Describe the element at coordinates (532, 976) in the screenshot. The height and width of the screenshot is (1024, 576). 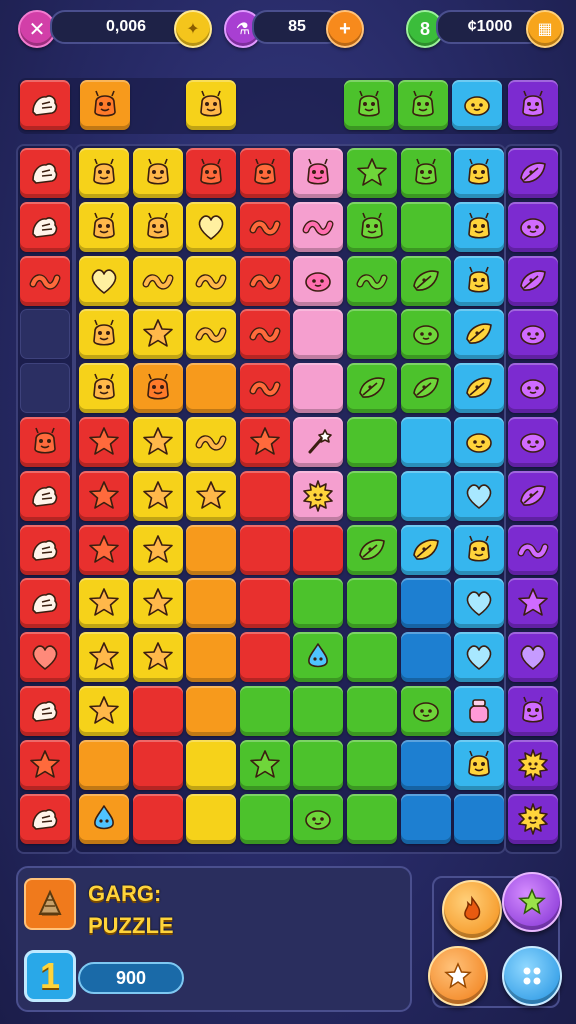
I see `menu-button` at that location.